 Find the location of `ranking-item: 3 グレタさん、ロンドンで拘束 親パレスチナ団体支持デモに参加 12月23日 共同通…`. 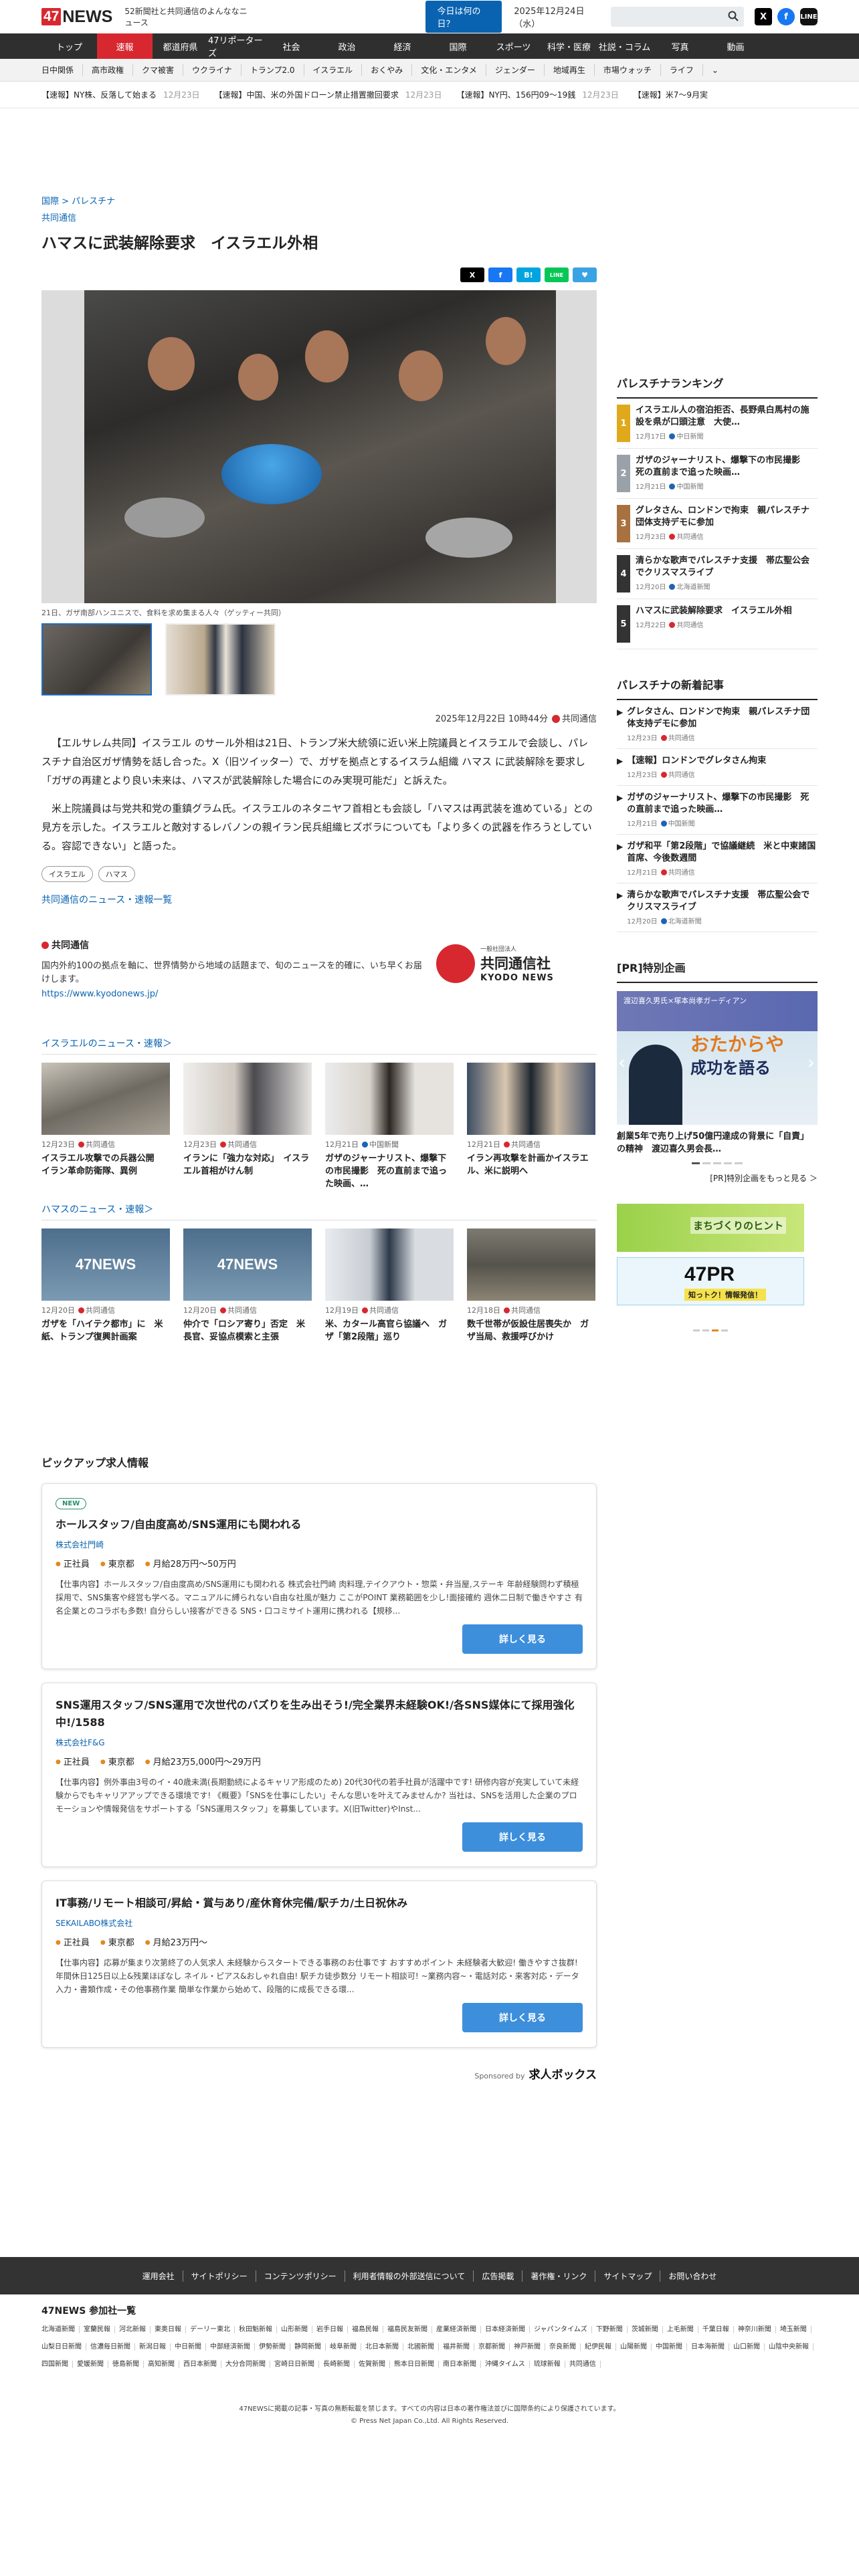

ranking-item: 3 グレタさん、ロンドンで拘束 親パレスチナ団体支持デモに参加 12月23日 共同通… is located at coordinates (718, 524).